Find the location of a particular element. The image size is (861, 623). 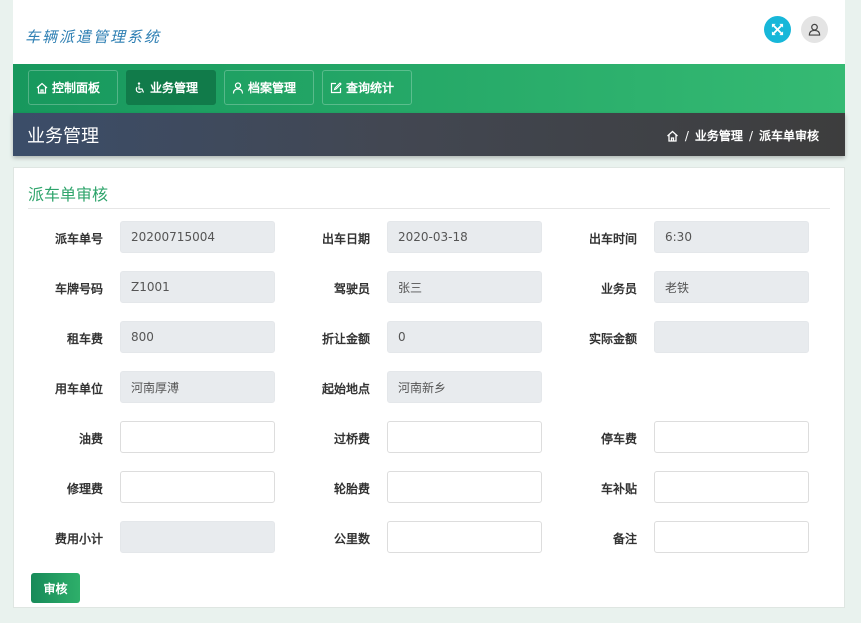

driver-label: 驾驶员 is located at coordinates (351, 289).